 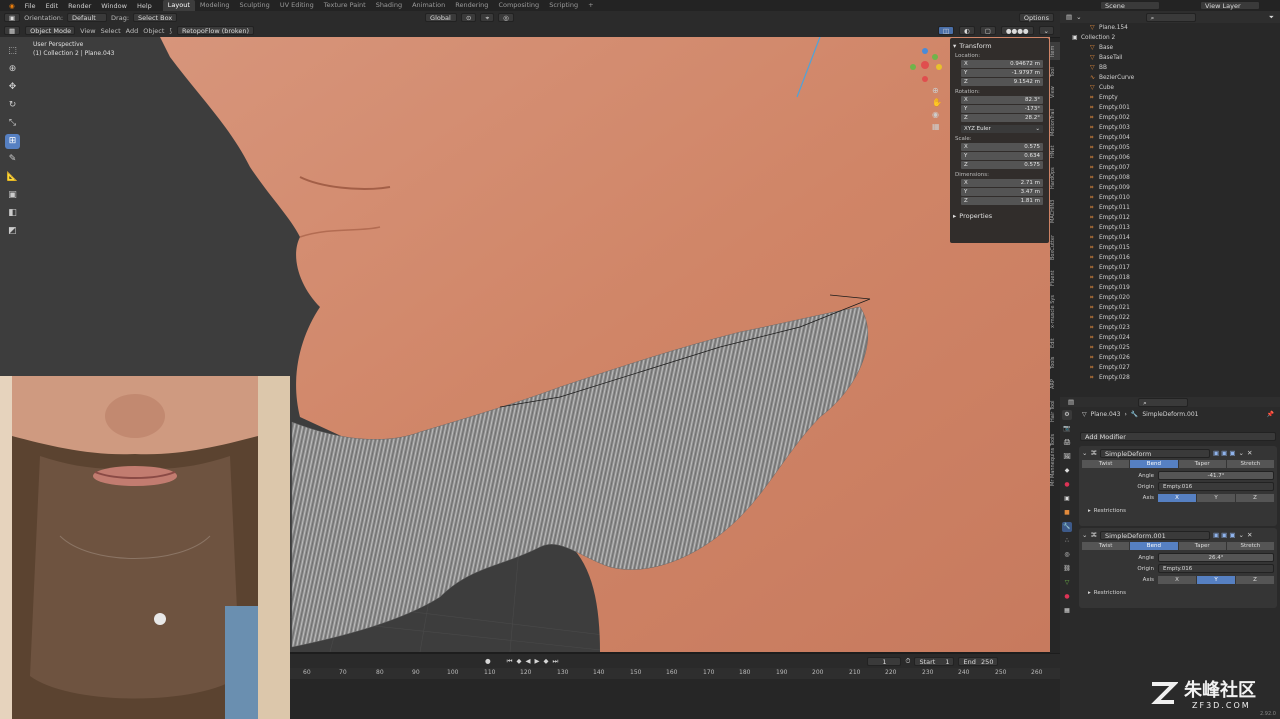 What do you see at coordinates (1249, 453) in the screenshot?
I see `modifier-delete-icon: ✕` at bounding box center [1249, 453].